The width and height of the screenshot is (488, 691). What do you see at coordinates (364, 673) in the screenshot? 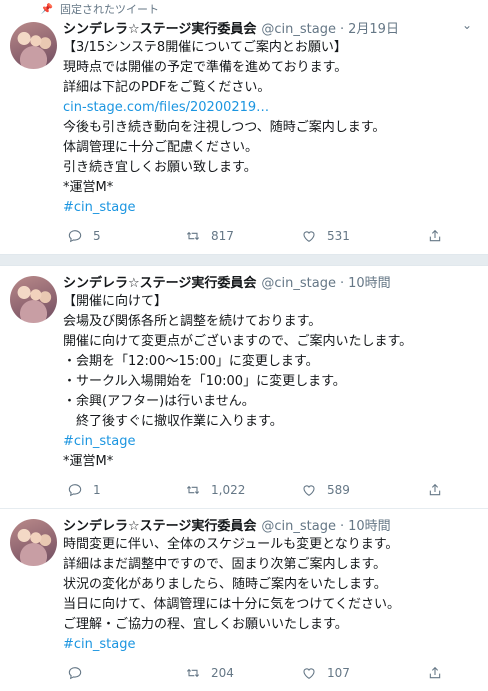
I see `like-button: 107` at bounding box center [364, 673].